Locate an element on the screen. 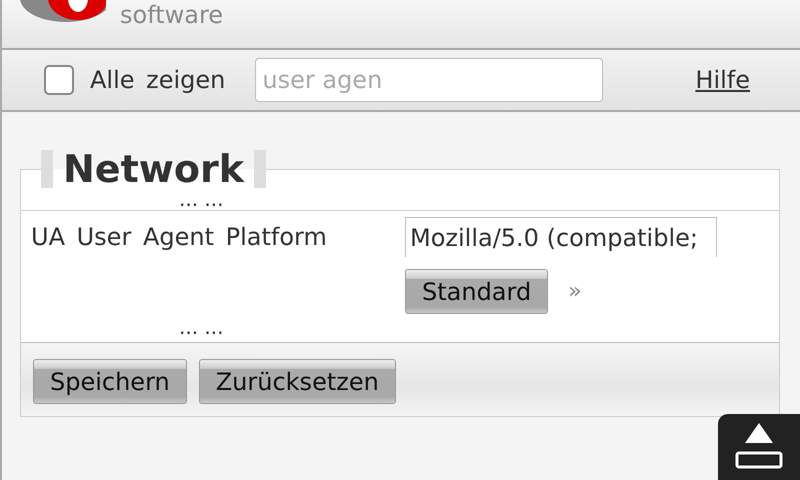 The height and width of the screenshot is (480, 800). default-button: Standard is located at coordinates (476, 291).